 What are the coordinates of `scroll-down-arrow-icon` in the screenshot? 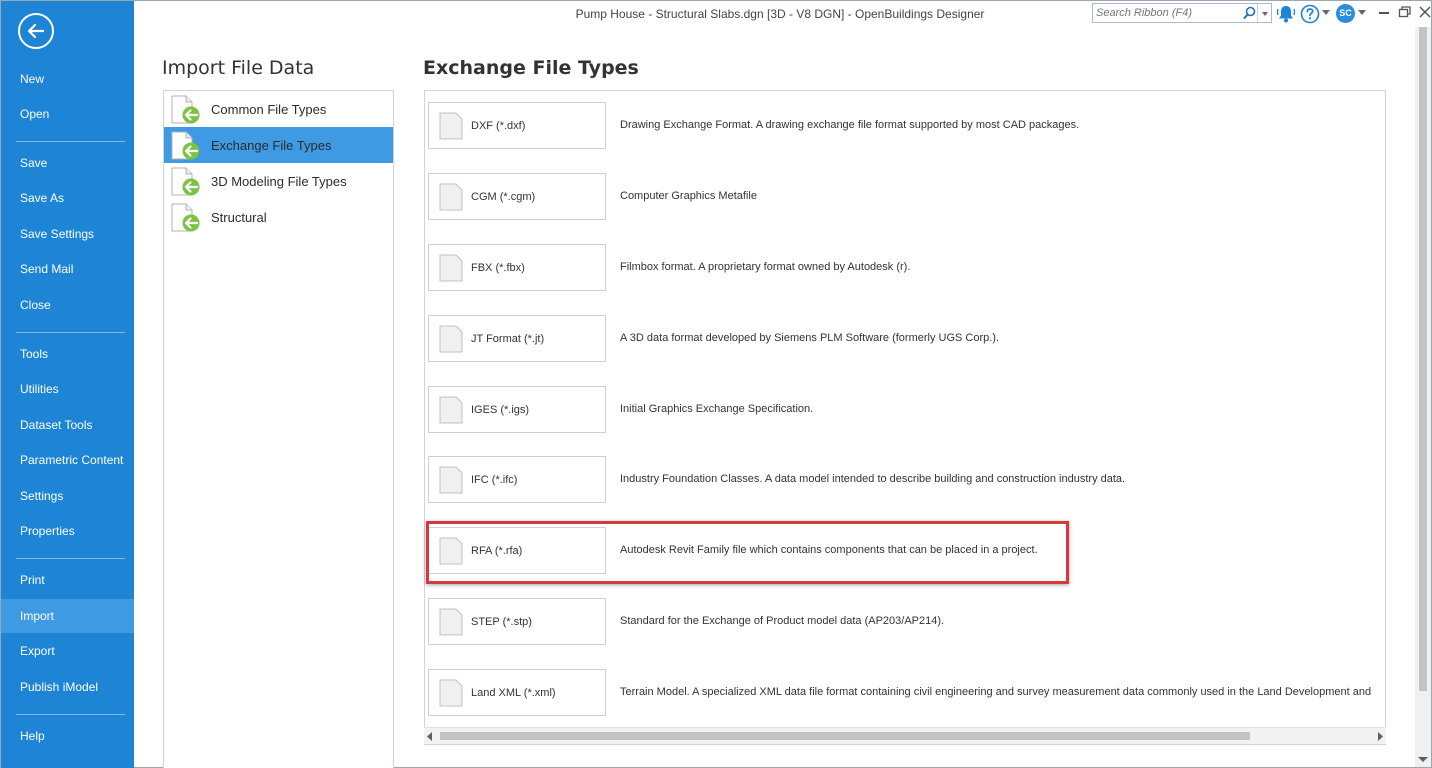 It's located at (1423, 759).